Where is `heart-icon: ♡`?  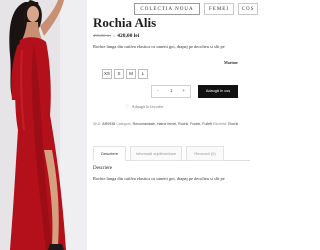 heart-icon: ♡ is located at coordinates (127, 107).